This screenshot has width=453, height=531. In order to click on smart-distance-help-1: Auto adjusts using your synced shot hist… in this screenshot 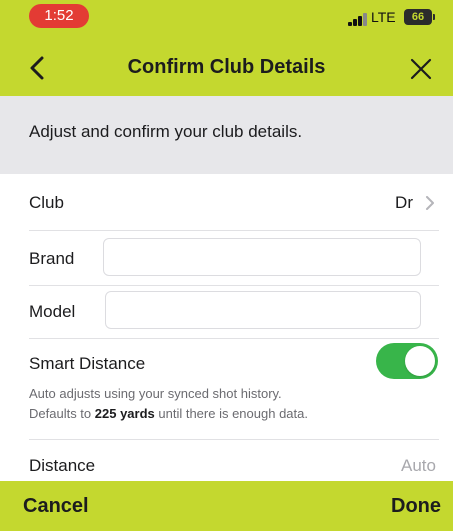, I will do `click(155, 393)`.